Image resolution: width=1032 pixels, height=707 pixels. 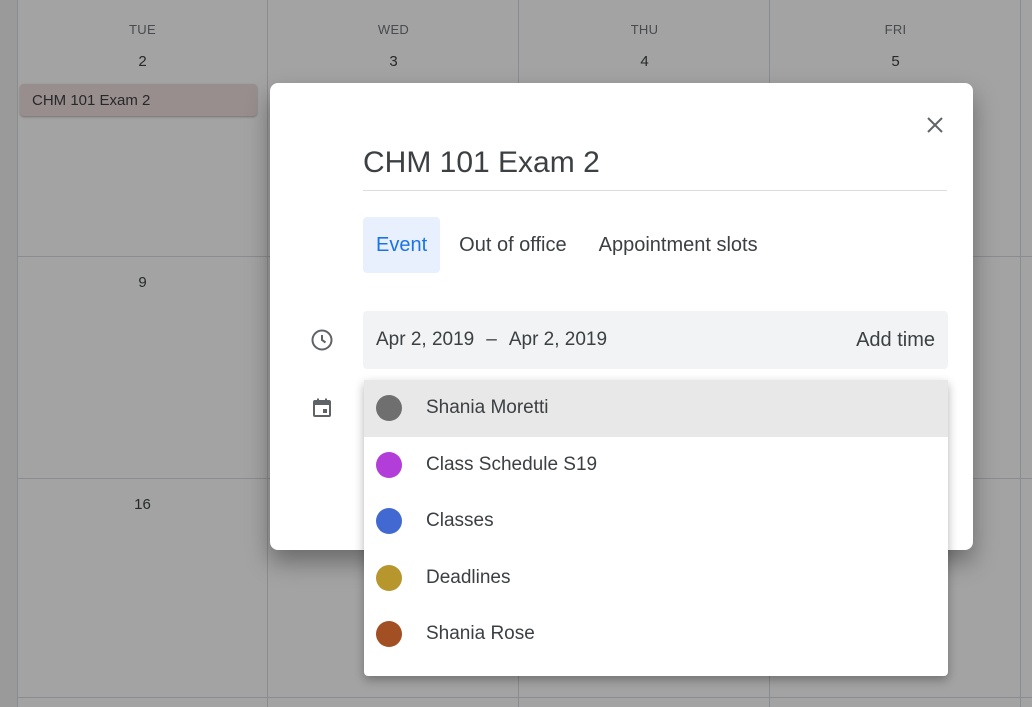 What do you see at coordinates (655, 340) in the screenshot?
I see `date-range-field: Apr 2, 2019 – Apr 2, 2019 Add time` at bounding box center [655, 340].